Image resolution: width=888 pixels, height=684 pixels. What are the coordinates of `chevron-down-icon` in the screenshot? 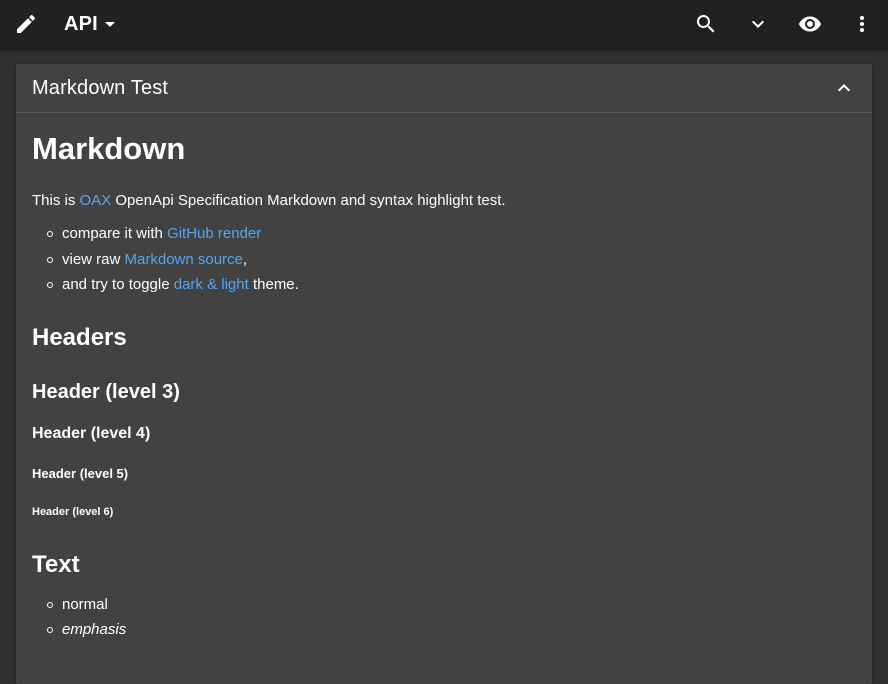 It's located at (758, 24).